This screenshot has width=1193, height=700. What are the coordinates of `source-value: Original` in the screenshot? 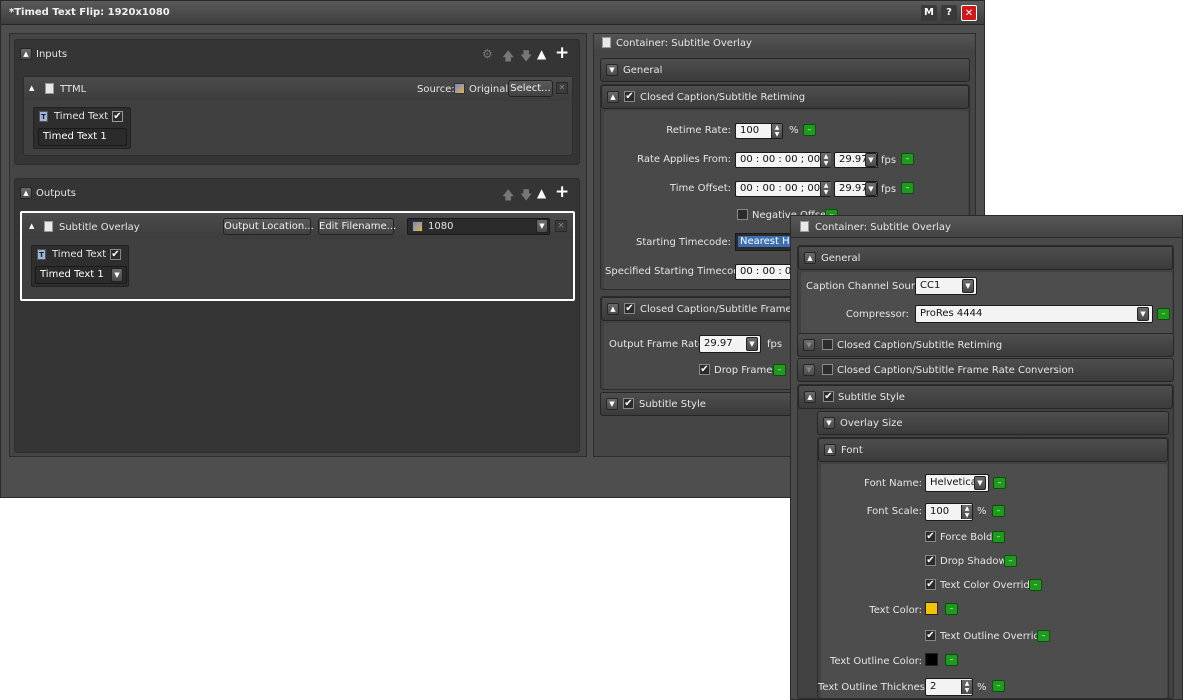 It's located at (489, 89).